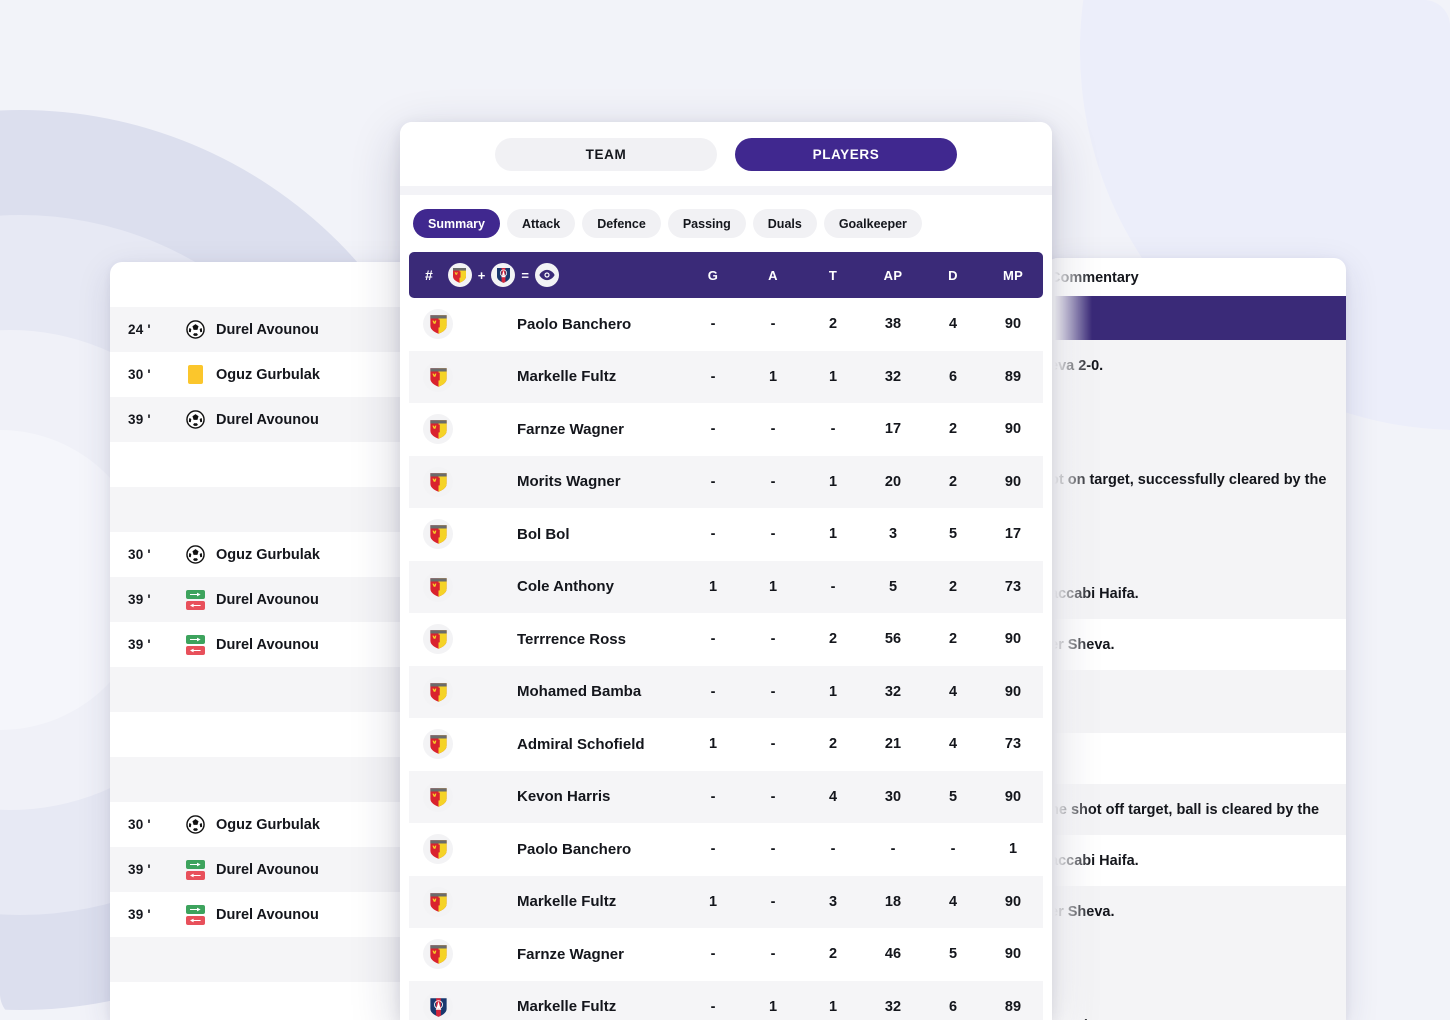 Image resolution: width=1450 pixels, height=1020 pixels. Describe the element at coordinates (1013, 534) in the screenshot. I see `stat-mp: 17` at that location.